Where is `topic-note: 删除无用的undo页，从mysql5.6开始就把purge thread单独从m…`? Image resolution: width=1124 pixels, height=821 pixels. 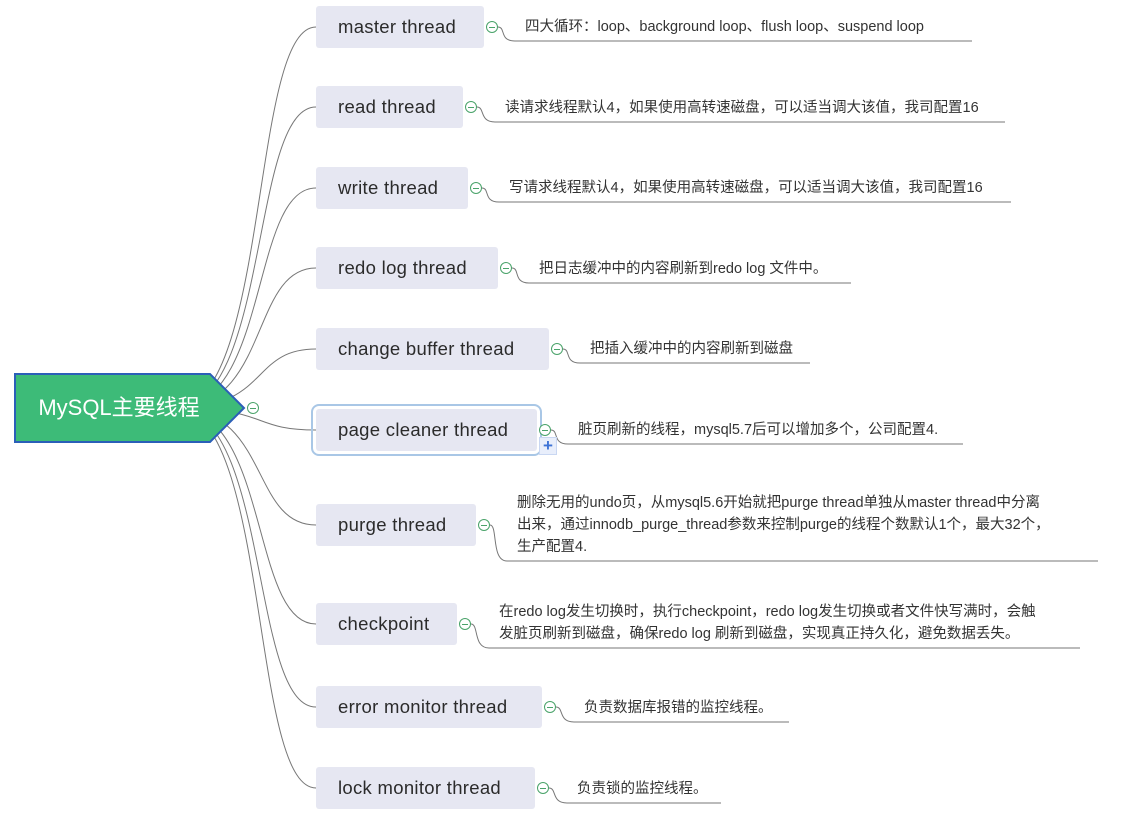
topic-note: 删除无用的undo页，从mysql5.6开始就把purge thread单独从m… is located at coordinates (783, 525).